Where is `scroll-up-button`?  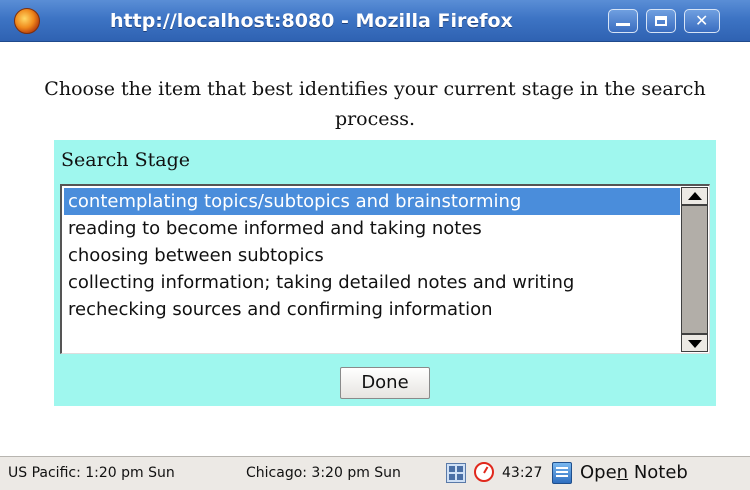 scroll-up-button is located at coordinates (694, 196).